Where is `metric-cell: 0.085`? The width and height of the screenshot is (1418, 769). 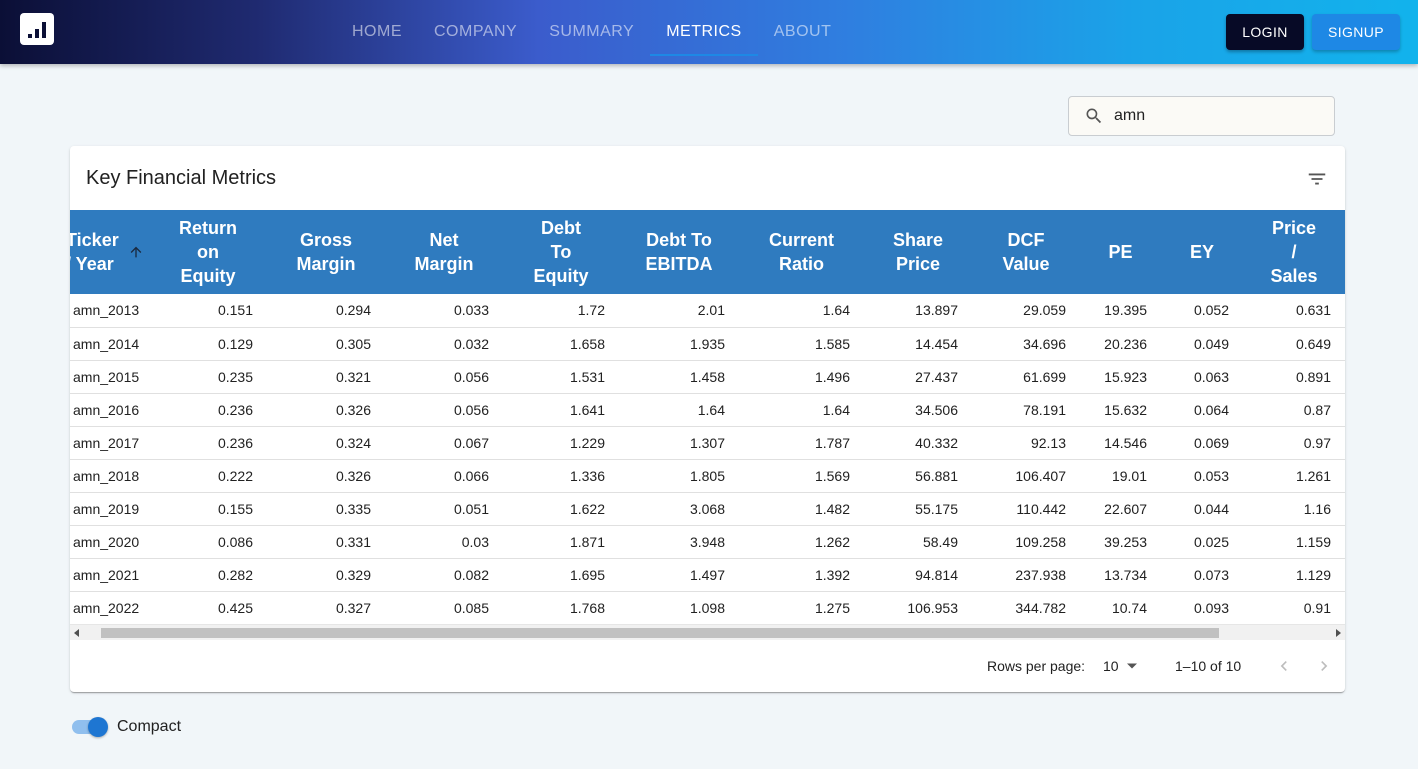 metric-cell: 0.085 is located at coordinates (444, 607).